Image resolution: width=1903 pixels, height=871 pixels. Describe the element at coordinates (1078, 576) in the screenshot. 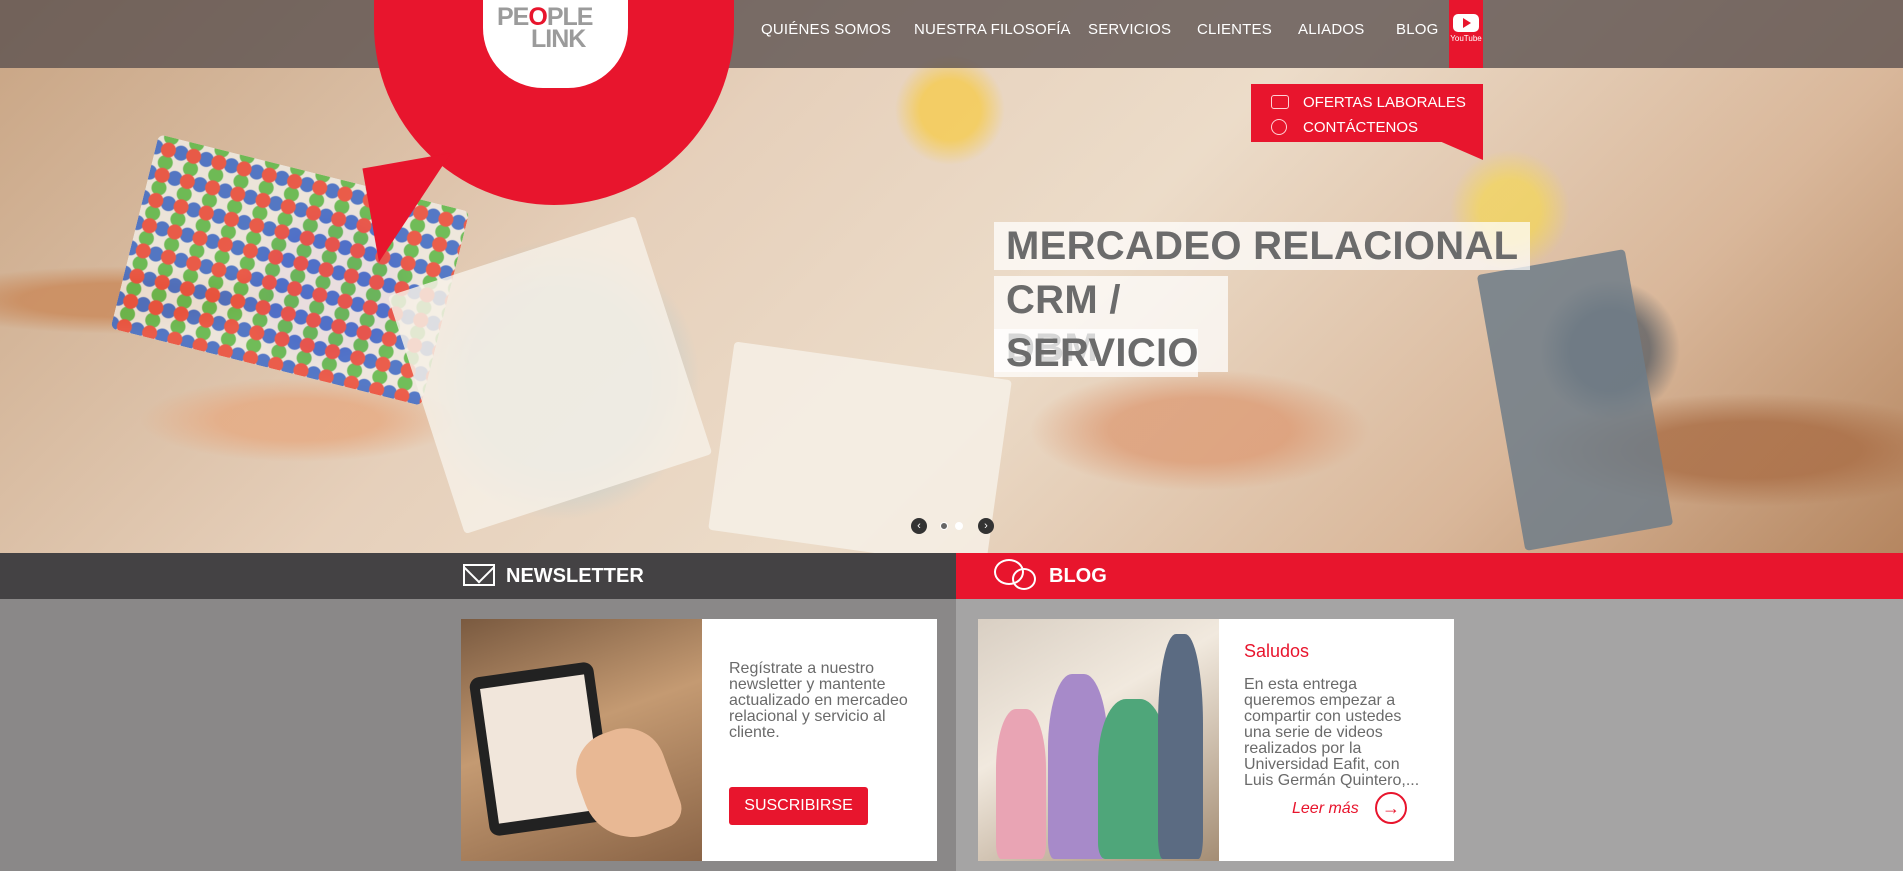

I see `blog-title: BLOG` at that location.